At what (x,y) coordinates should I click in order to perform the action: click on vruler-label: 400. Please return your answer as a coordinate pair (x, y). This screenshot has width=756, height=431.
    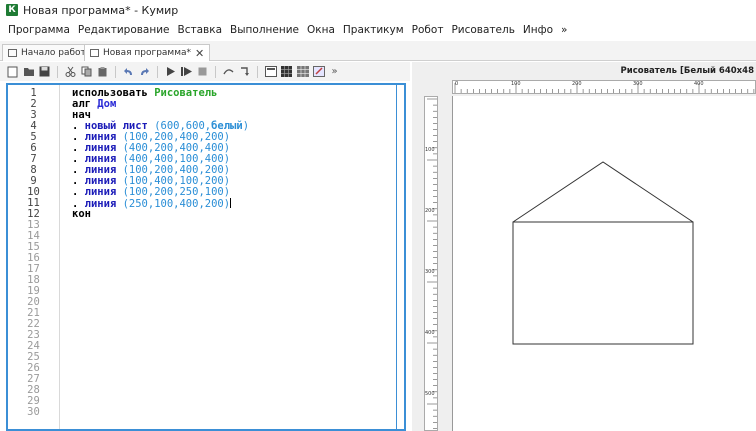
    Looking at the image, I should click on (430, 333).